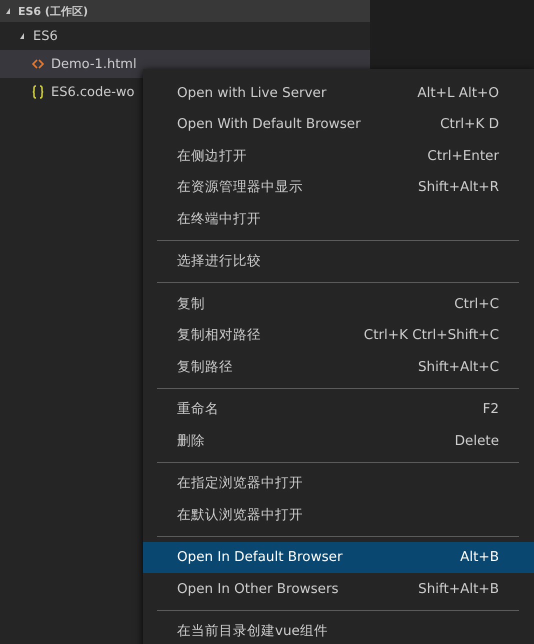 The height and width of the screenshot is (644, 534). What do you see at coordinates (469, 124) in the screenshot?
I see `shortcut-label: Ctrl+K D` at bounding box center [469, 124].